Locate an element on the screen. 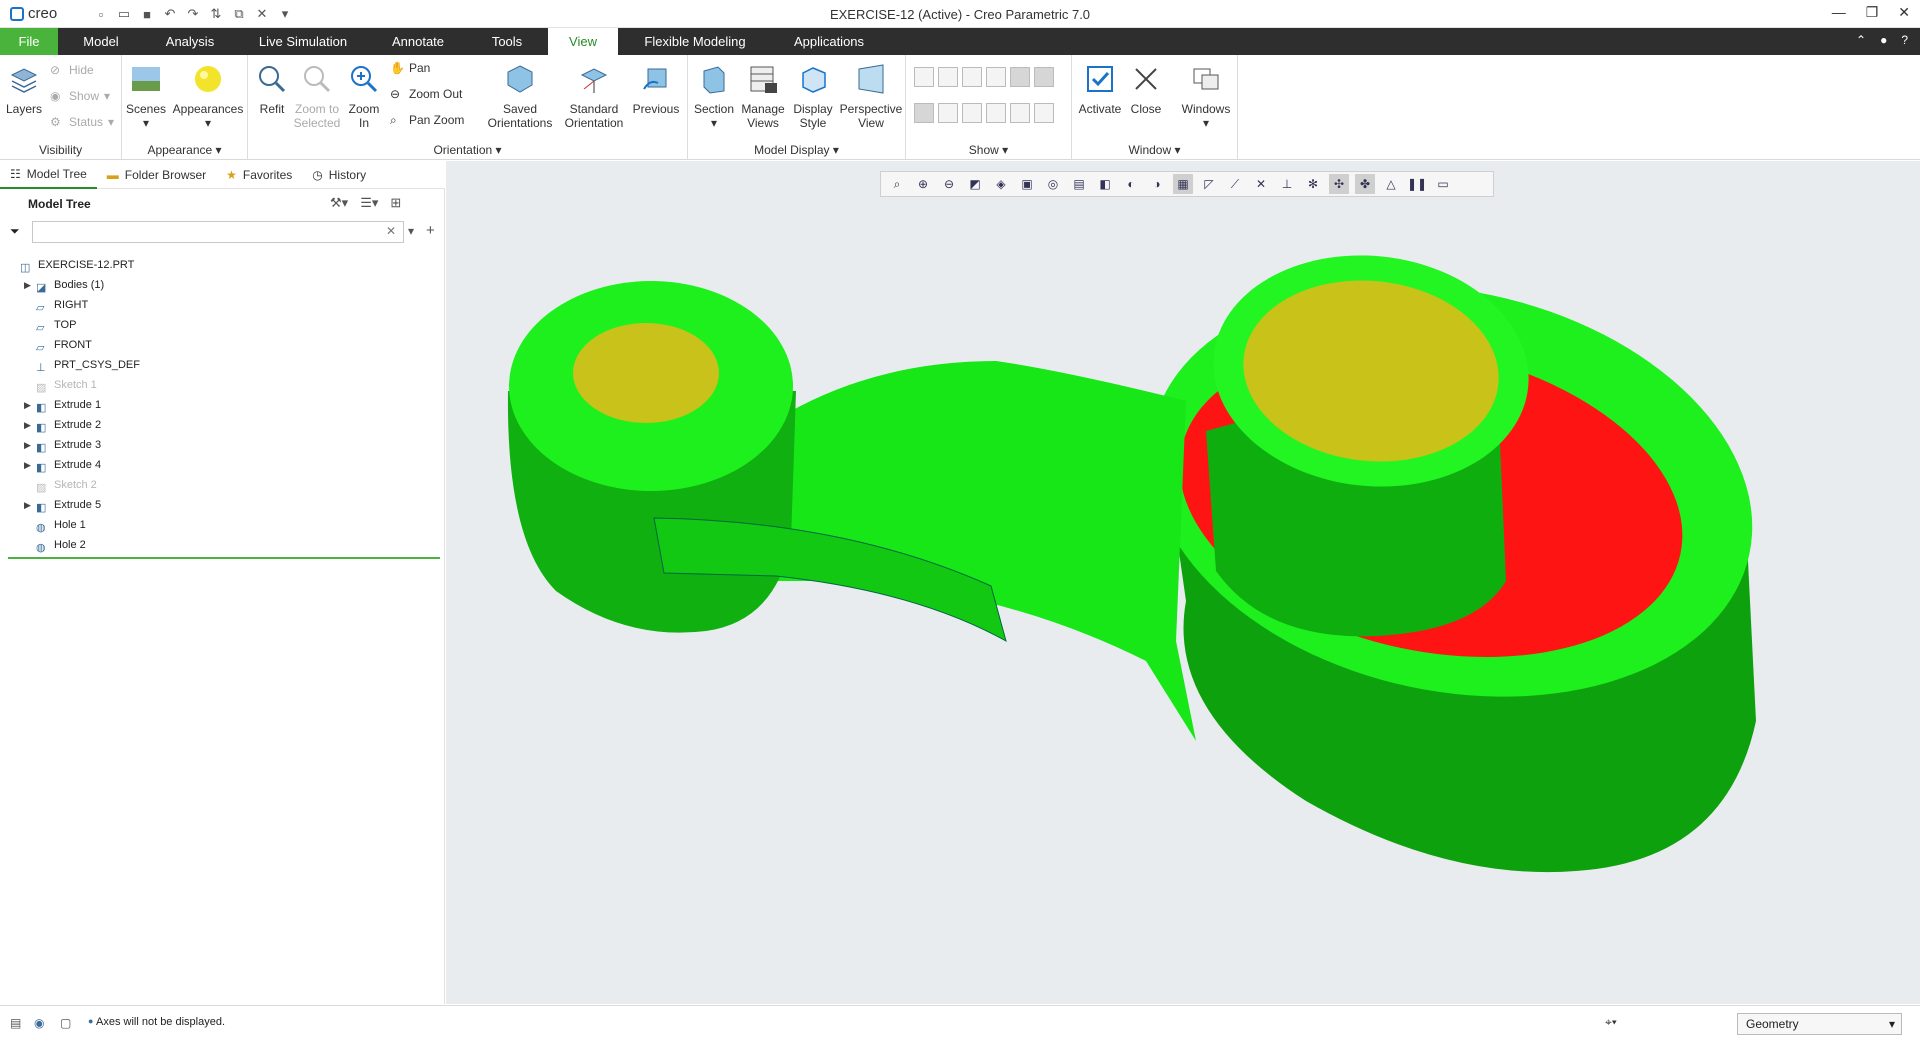  point-tag-toggle is located at coordinates (1044, 77).